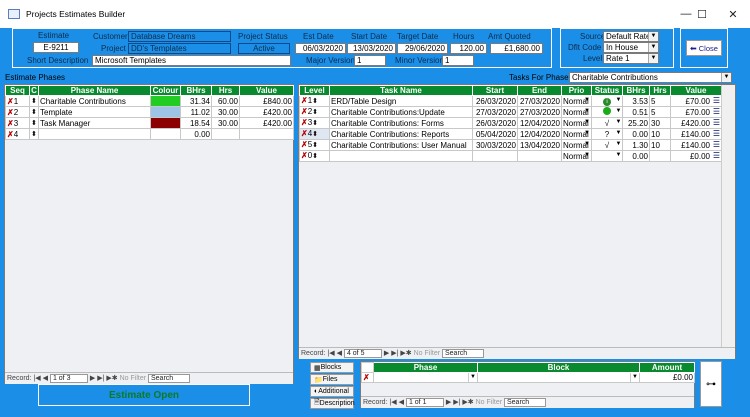  Describe the element at coordinates (576, 90) in the screenshot. I see `col-prio: Prio` at that location.